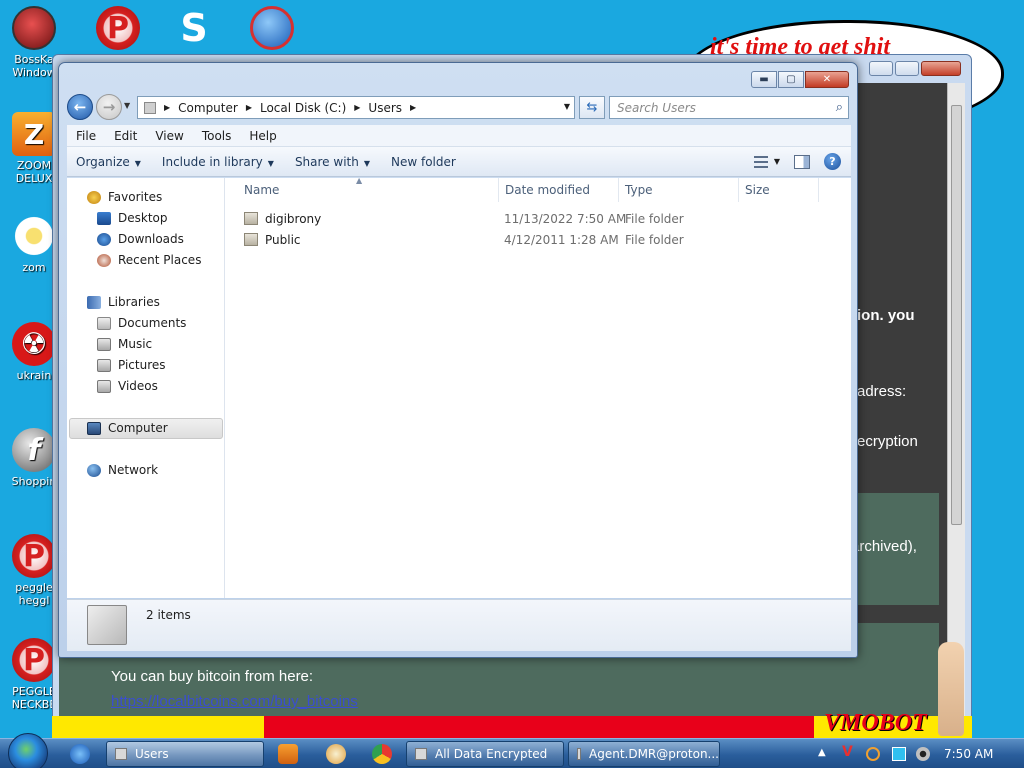  Describe the element at coordinates (135, 197) in the screenshot. I see `nav-favorites-label: Favorites` at that location.